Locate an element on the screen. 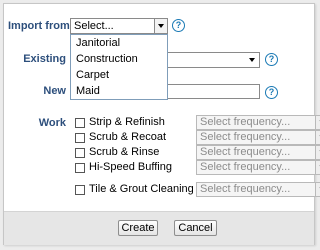 The width and height of the screenshot is (320, 250). work-checkbox-strip-refinish is located at coordinates (80, 123).